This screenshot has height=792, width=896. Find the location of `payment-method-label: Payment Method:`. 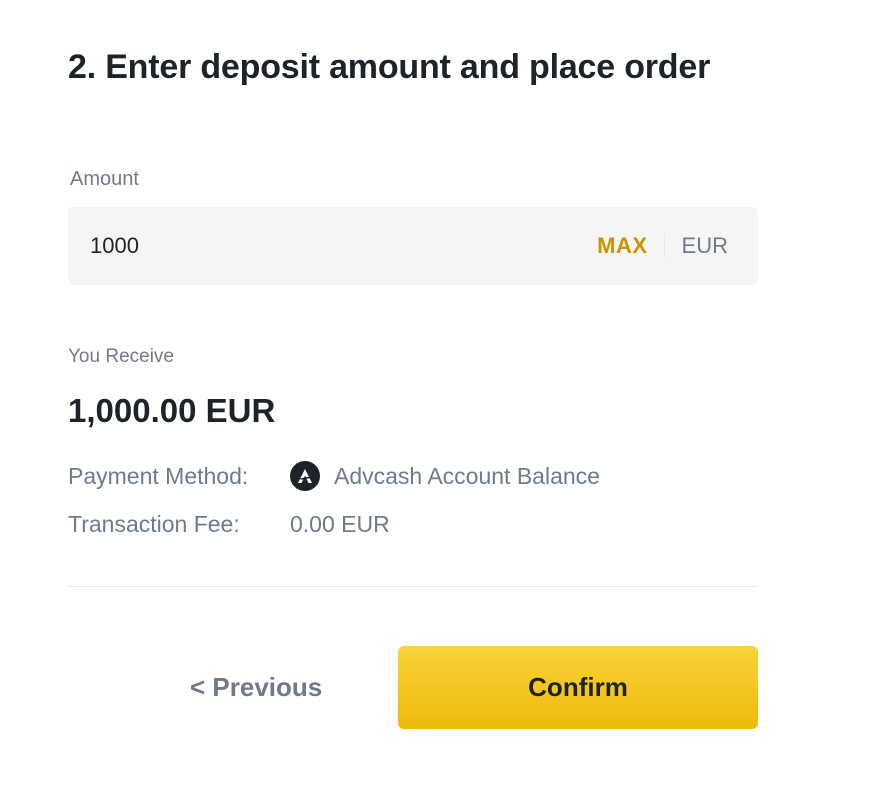

payment-method-label: Payment Method: is located at coordinates (158, 475).